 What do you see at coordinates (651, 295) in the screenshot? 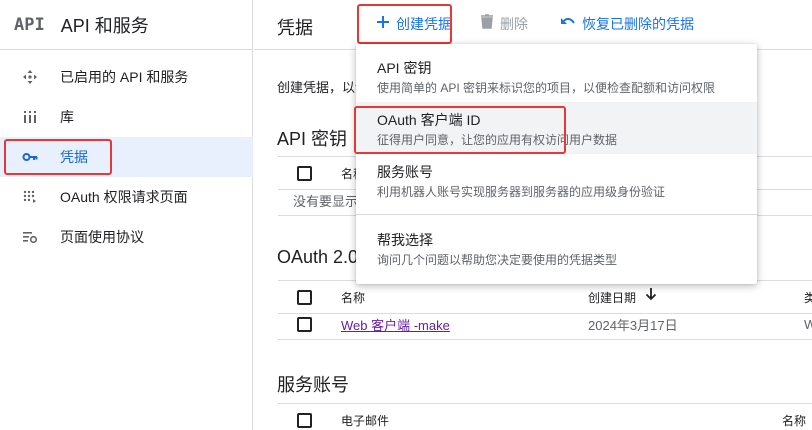
I see `arrow-down-icon` at bounding box center [651, 295].